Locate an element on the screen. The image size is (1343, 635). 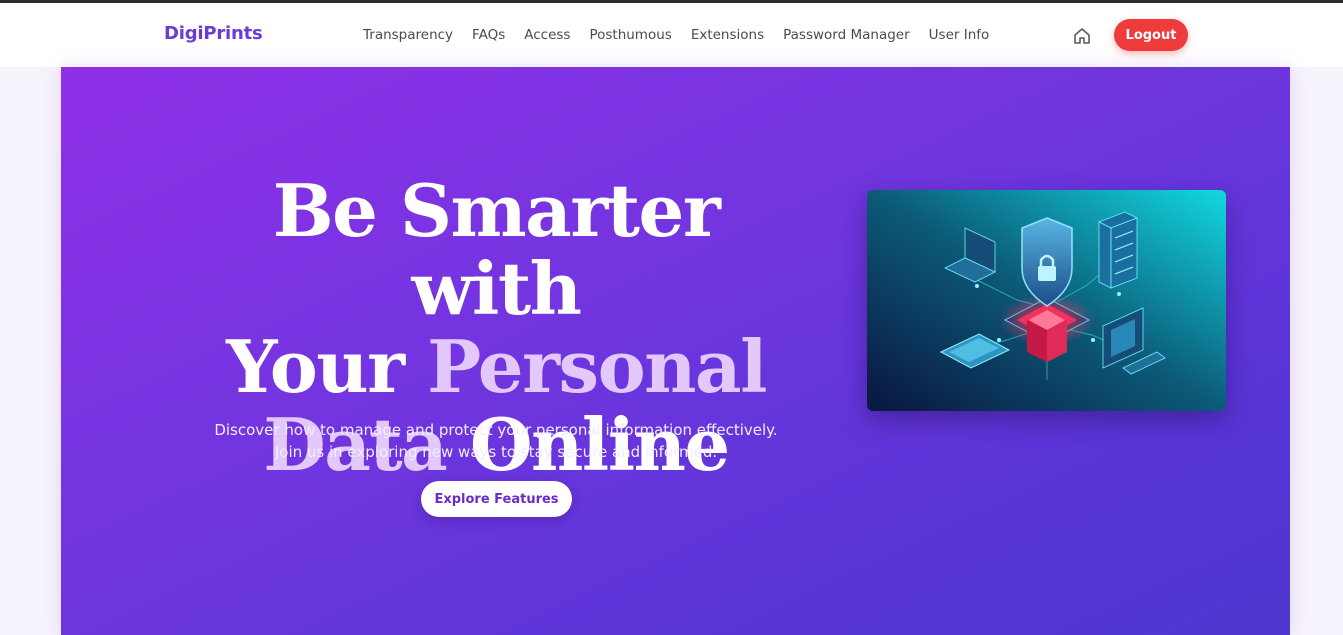
nav-link-extensions: Extensions is located at coordinates (727, 35).